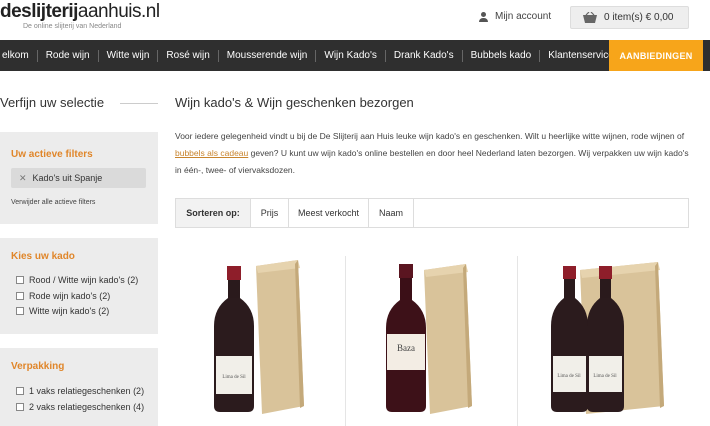 The image size is (710, 426). Describe the element at coordinates (211, 153) in the screenshot. I see `bubbels-link: bubbels als cadeau` at that location.